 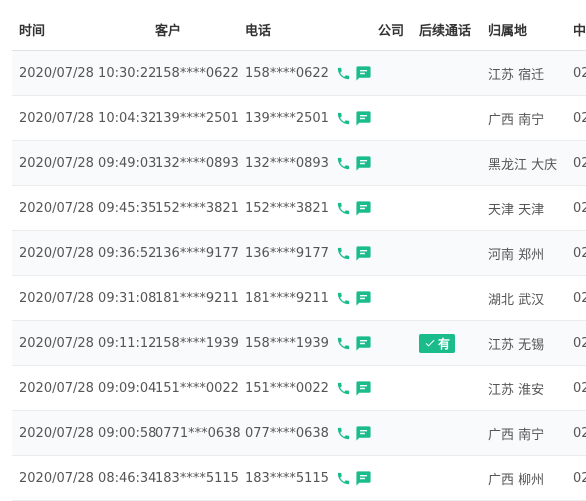 I want to click on customer-cell: 151****0022, so click(x=197, y=388).